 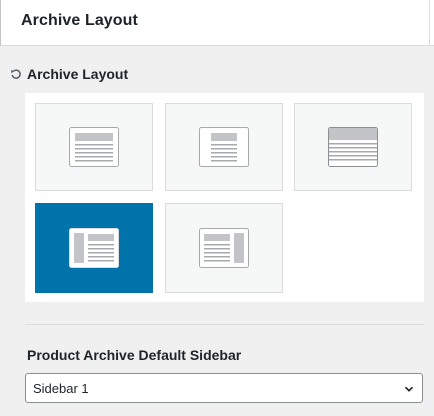 I want to click on layout-narrow-icon, so click(x=224, y=147).